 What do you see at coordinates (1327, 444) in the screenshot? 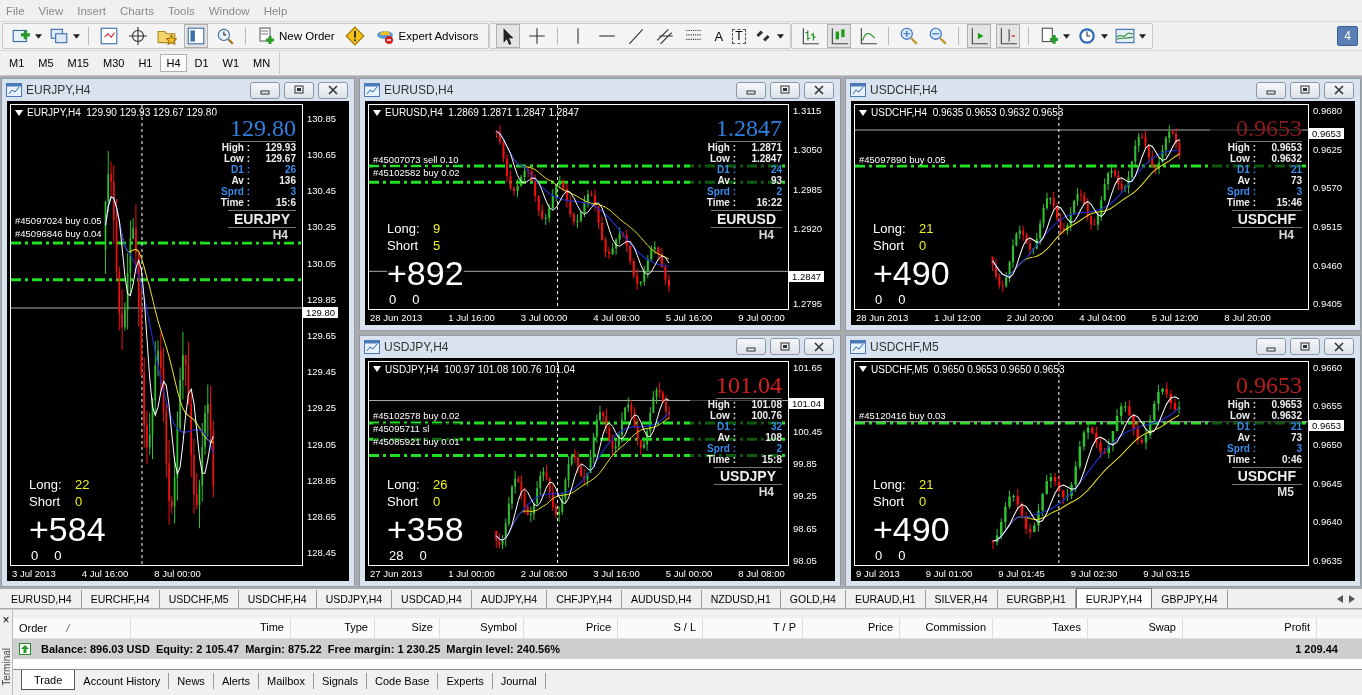
I see `price-axis-label: 0.9650` at bounding box center [1327, 444].